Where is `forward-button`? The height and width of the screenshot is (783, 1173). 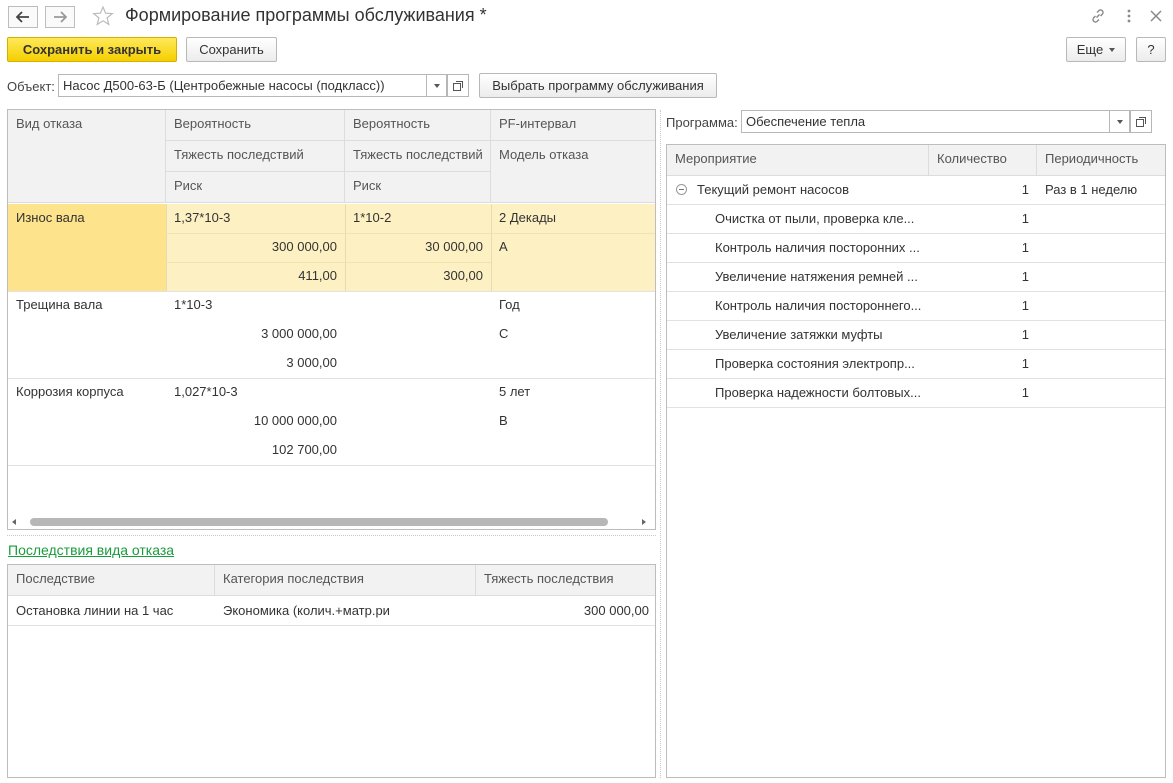
forward-button is located at coordinates (60, 17).